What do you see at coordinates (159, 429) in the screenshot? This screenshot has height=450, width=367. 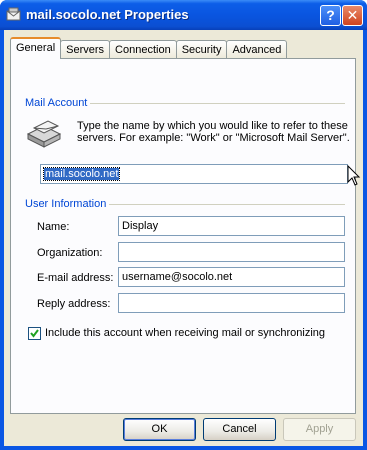 I see `ok-button: OK` at bounding box center [159, 429].